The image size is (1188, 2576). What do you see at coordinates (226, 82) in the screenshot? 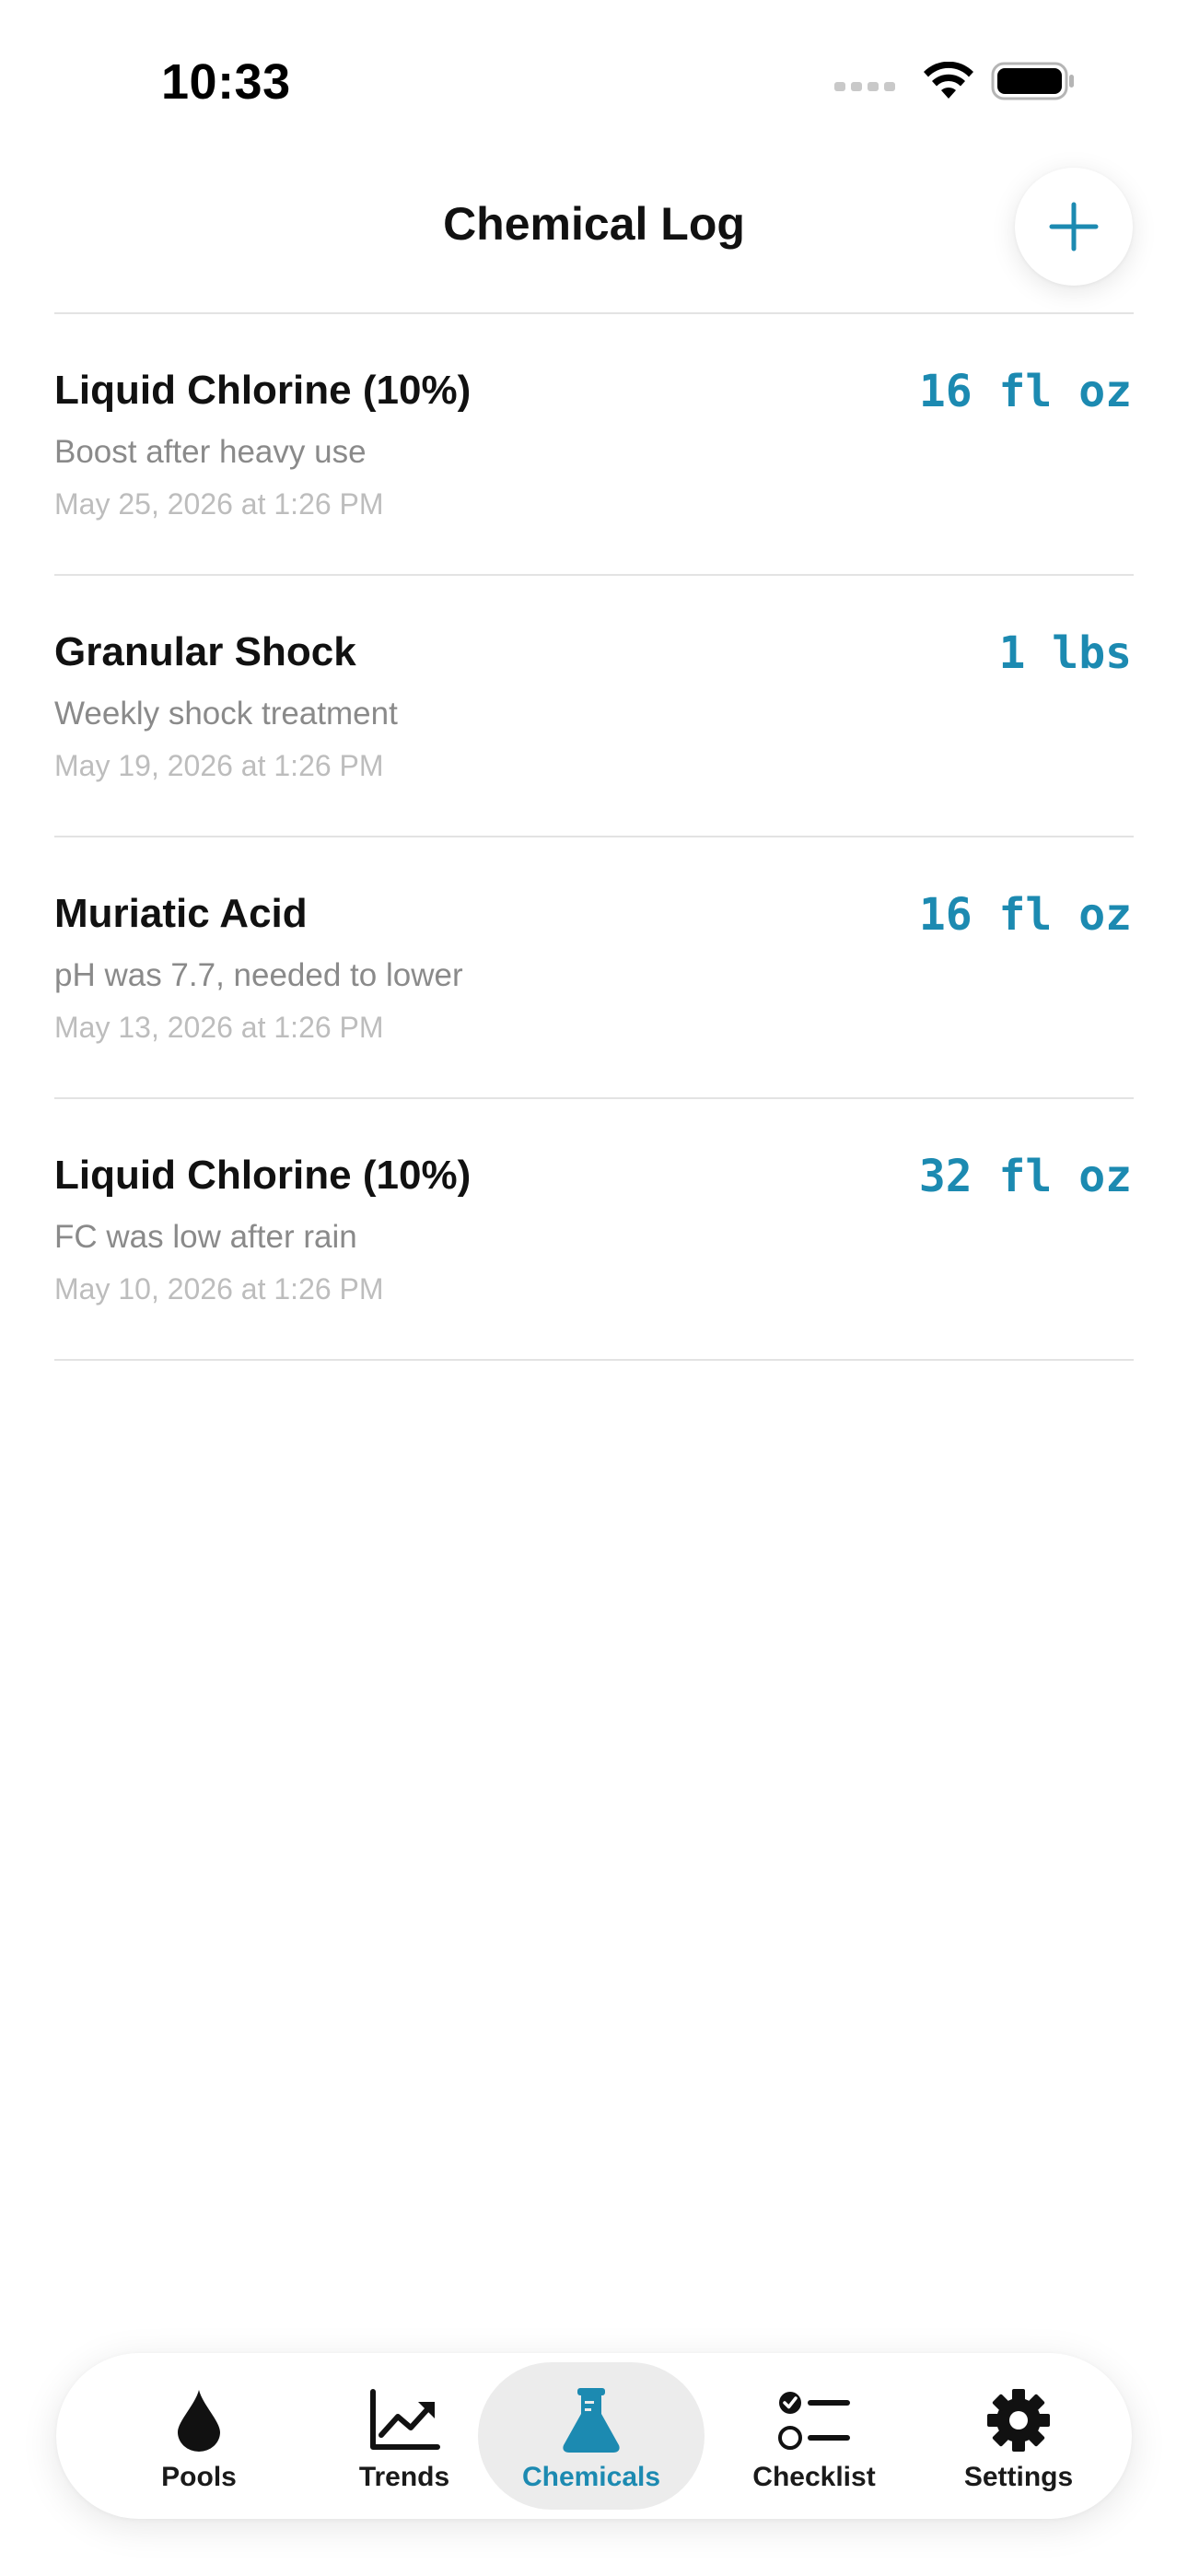
I see `status-time: 10:33` at bounding box center [226, 82].